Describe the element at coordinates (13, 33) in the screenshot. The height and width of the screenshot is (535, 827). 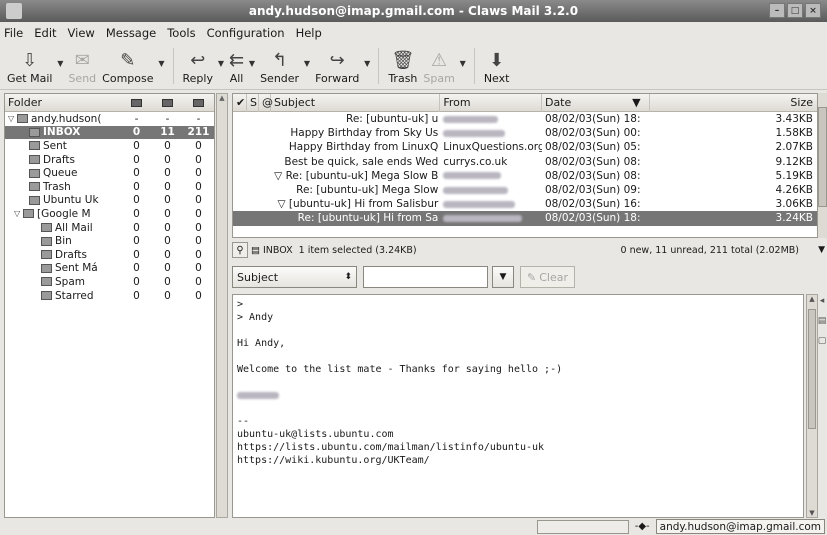
I see `menu-file: File` at that location.